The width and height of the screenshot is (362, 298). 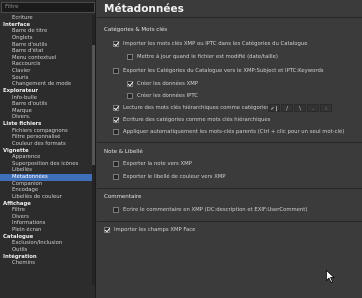 What do you see at coordinates (47, 177) in the screenshot?
I see `tree-item-metadonnees: Métadonnées` at bounding box center [47, 177].